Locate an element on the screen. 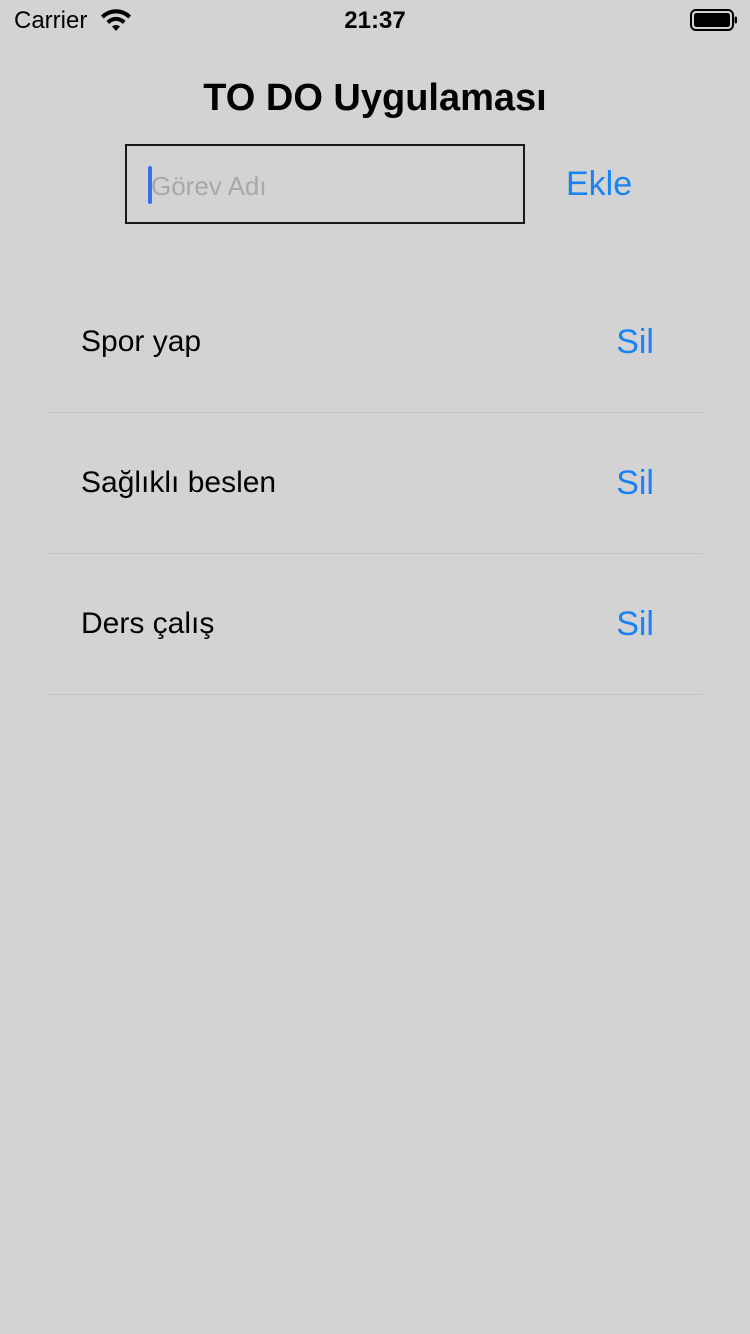 The width and height of the screenshot is (750, 1334). add-task-button: Ekle is located at coordinates (599, 184).